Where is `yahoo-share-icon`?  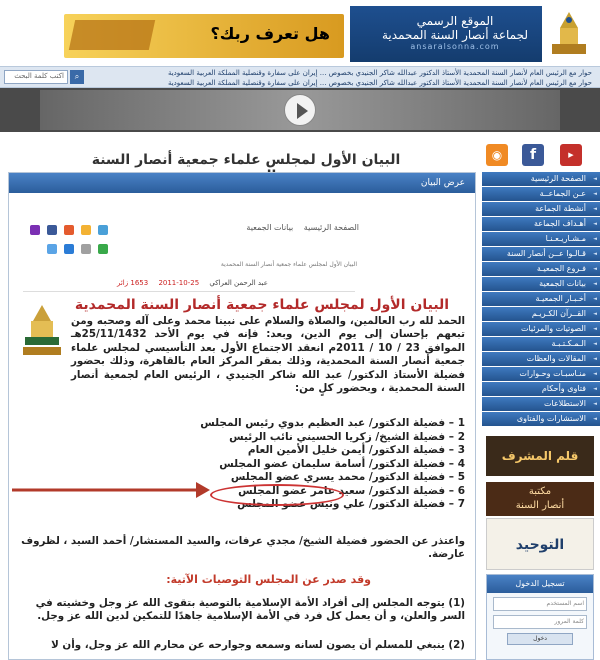 yahoo-share-icon is located at coordinates (34, 230).